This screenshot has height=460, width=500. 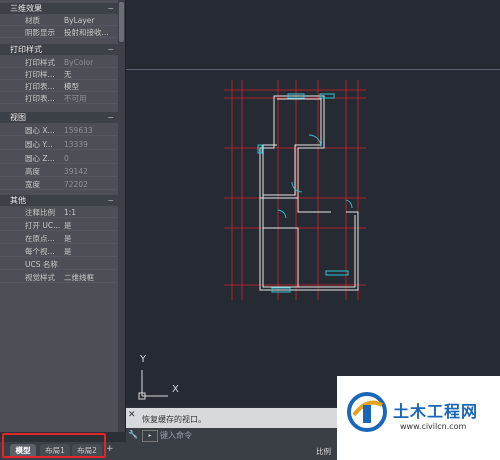 I want to click on property-value: 1:1, so click(x=70, y=212).